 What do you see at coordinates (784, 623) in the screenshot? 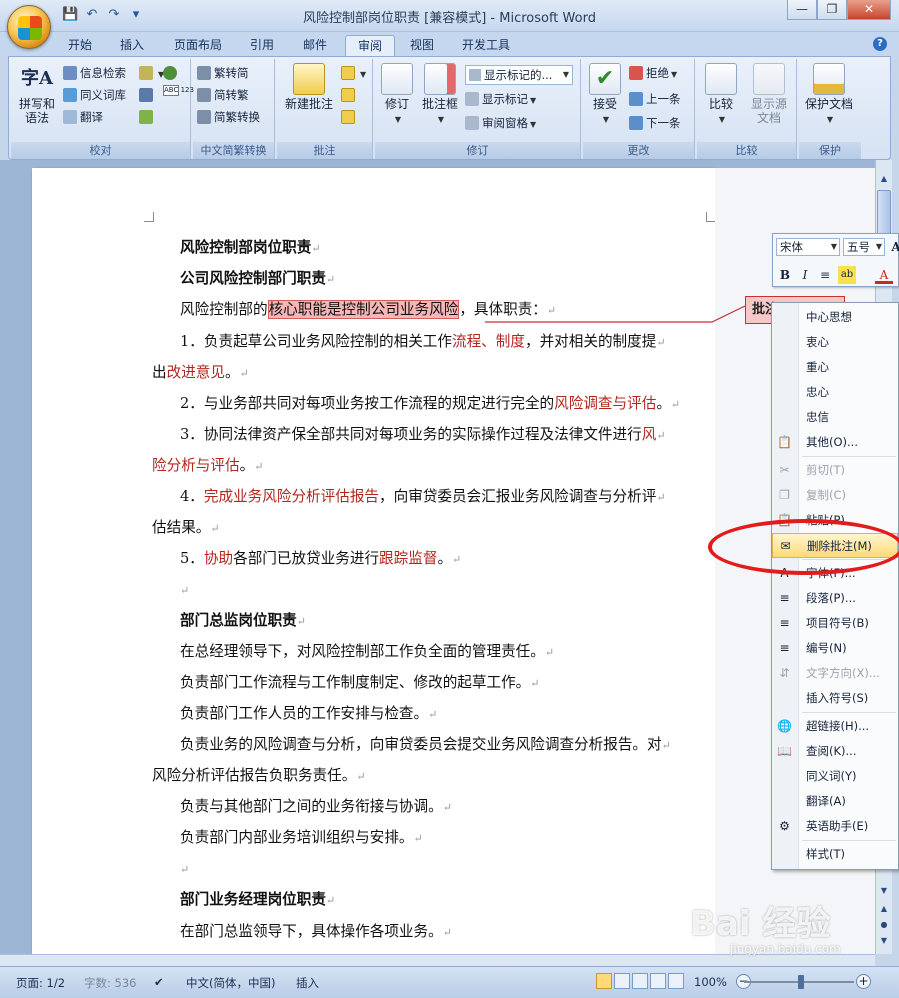
I see `menu-item-icon: ≡` at bounding box center [784, 623].